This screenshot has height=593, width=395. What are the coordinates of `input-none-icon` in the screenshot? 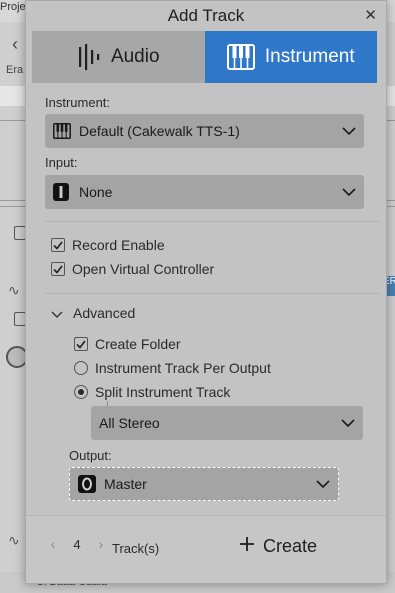 It's located at (66, 192).